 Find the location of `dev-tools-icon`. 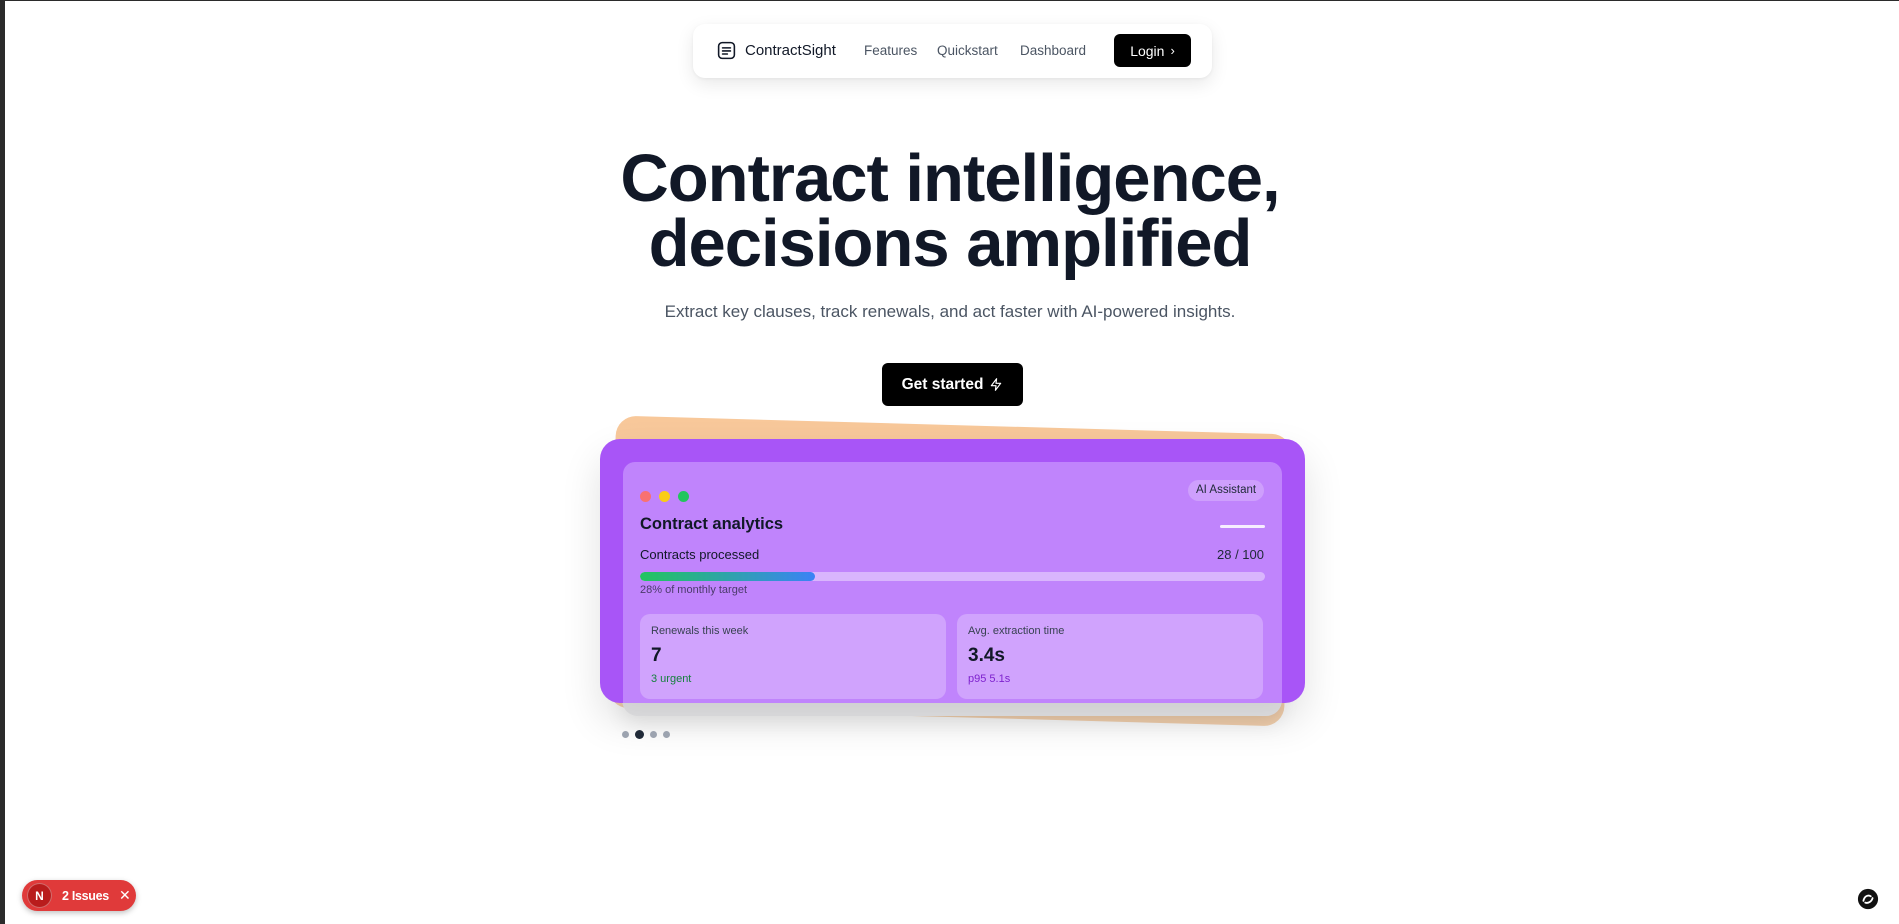

dev-tools-icon is located at coordinates (1868, 899).